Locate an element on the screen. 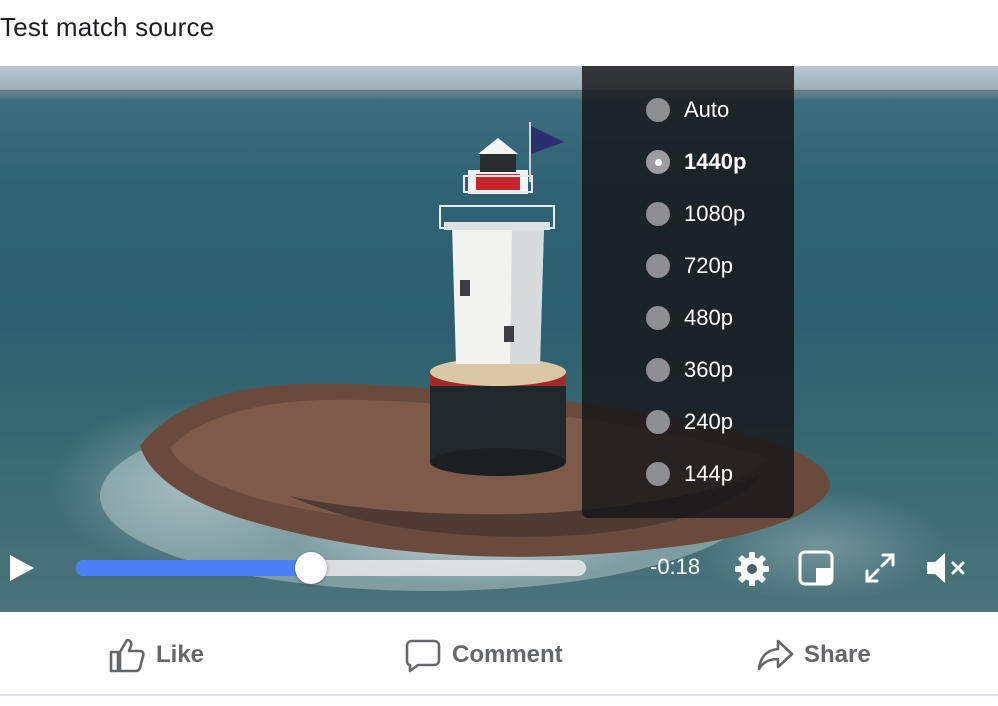 Image resolution: width=998 pixels, height=706 pixels. radio-selected-dot is located at coordinates (658, 162).